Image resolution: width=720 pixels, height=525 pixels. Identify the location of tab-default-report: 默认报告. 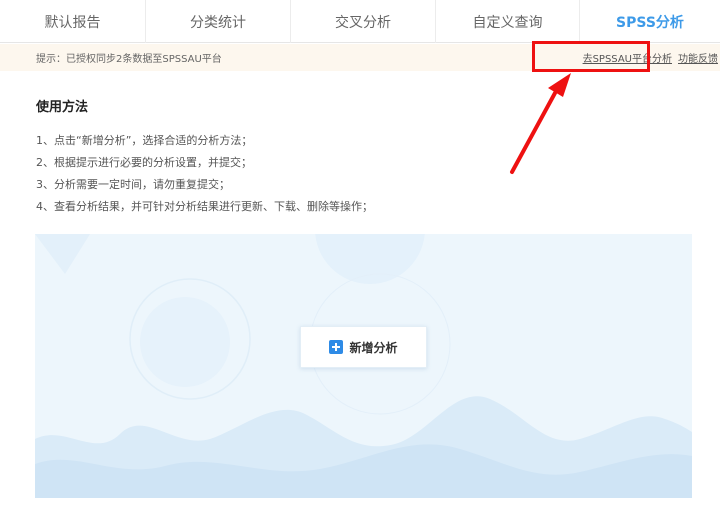
(73, 21).